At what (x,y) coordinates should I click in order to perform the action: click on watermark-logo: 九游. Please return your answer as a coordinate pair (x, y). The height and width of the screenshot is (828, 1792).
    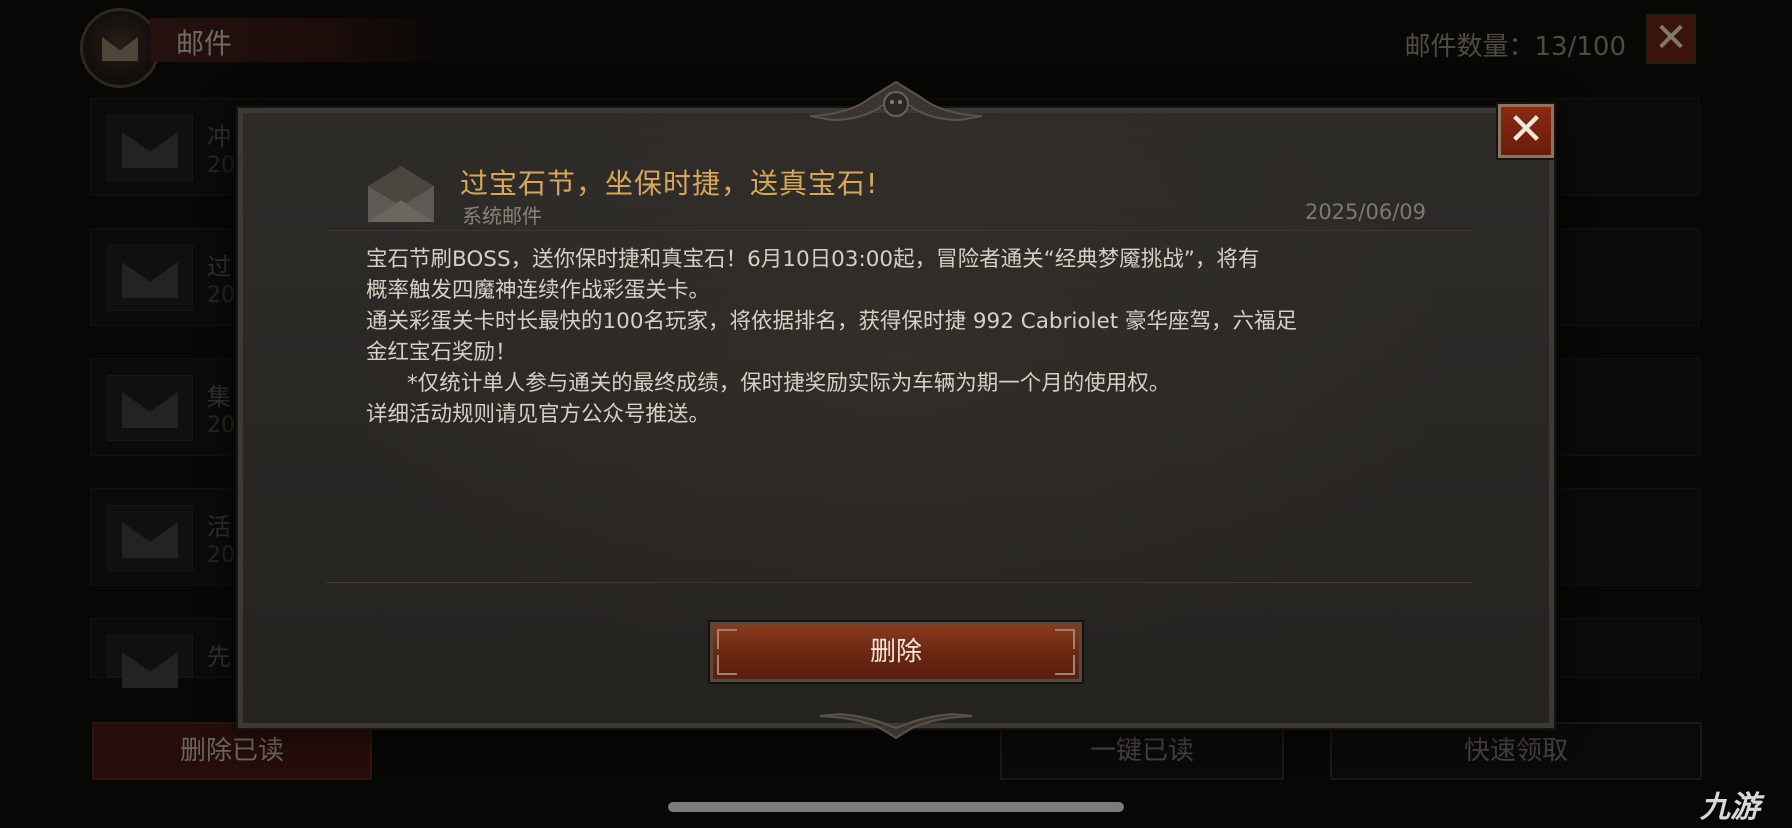
    Looking at the image, I should click on (1730, 807).